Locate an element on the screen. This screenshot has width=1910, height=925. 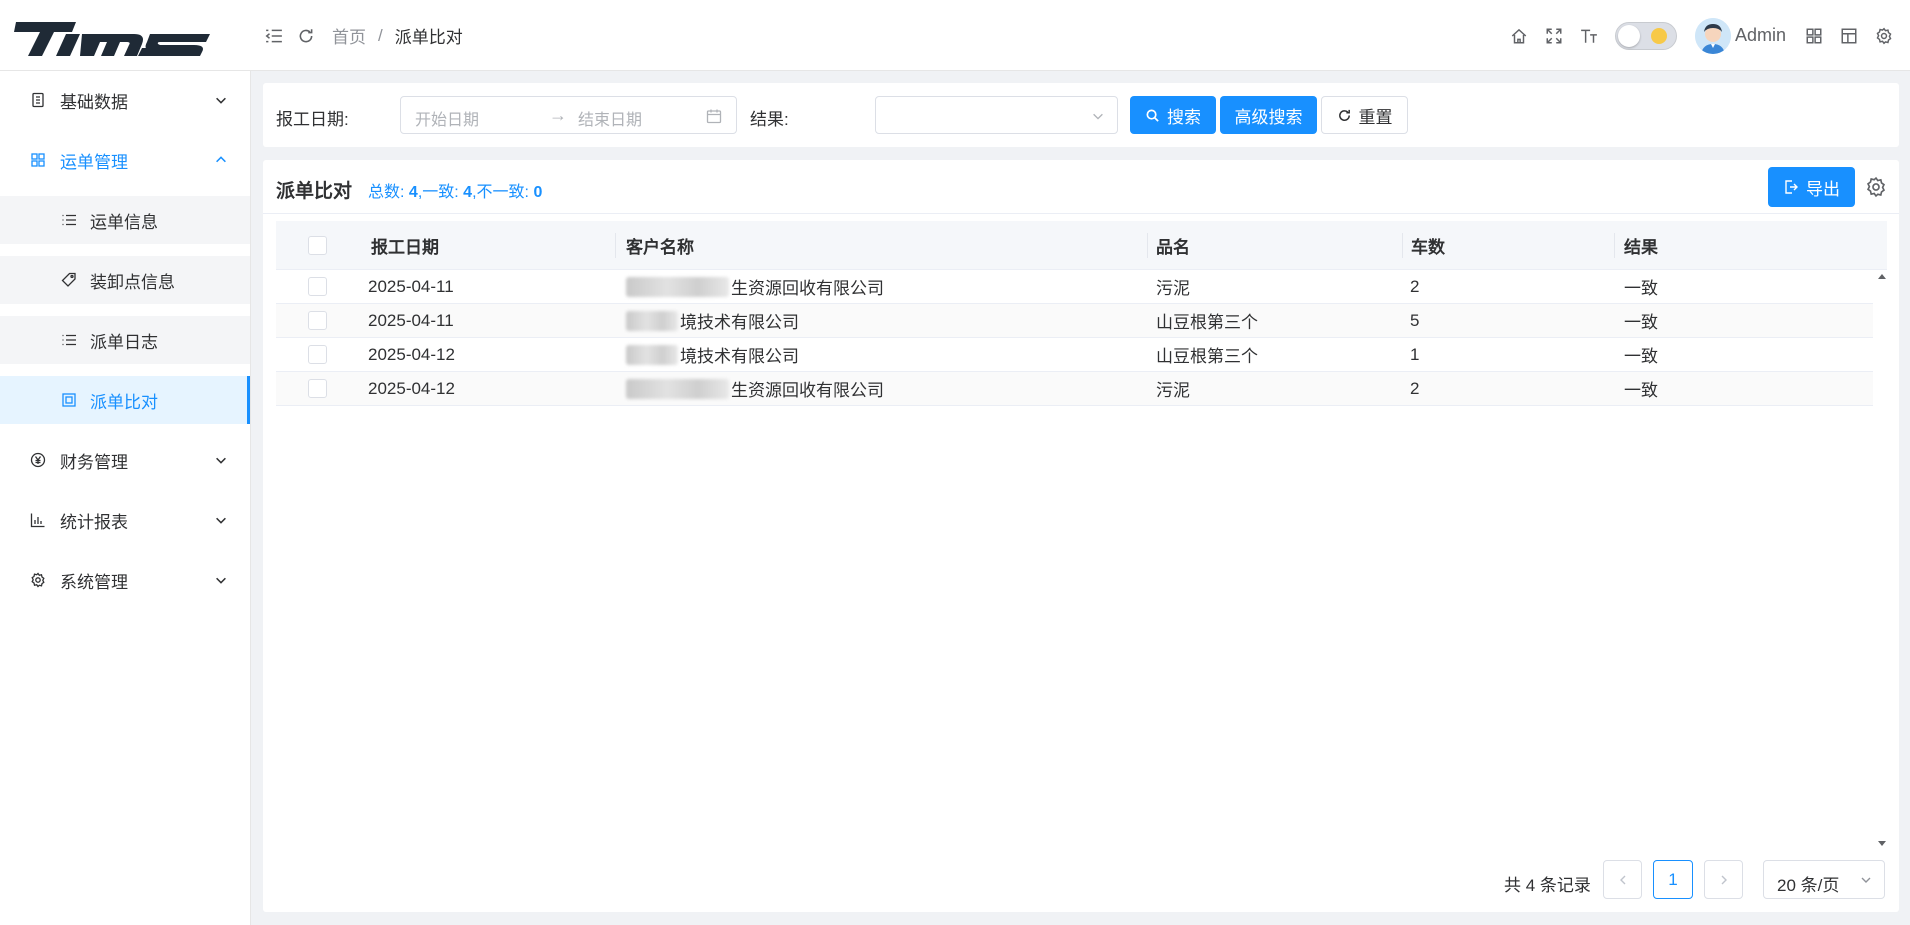
collapse-menu-icon is located at coordinates (274, 36).